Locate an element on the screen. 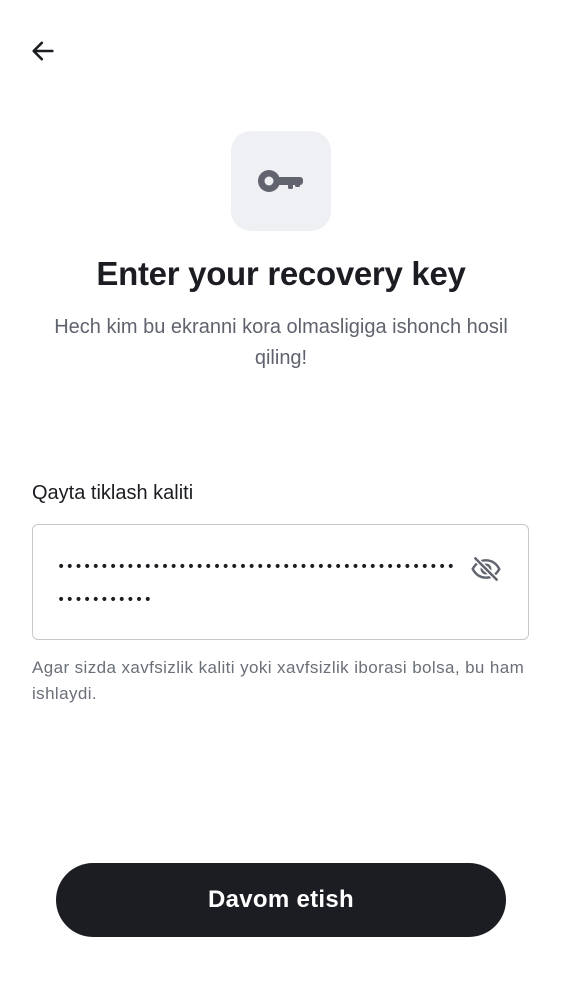 The image size is (562, 1000). page-title: Enter your recovery key is located at coordinates (281, 273).